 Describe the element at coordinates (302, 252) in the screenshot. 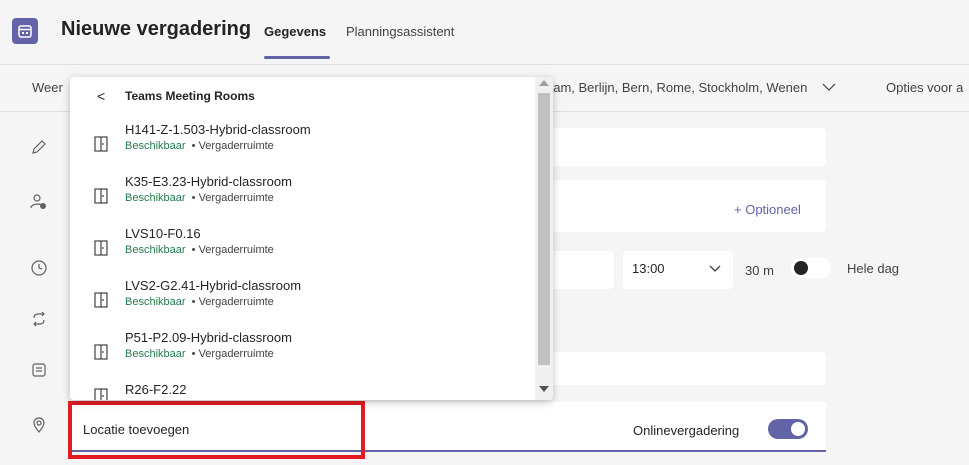

I see `room-option: LVS10-F0.16 Beschikbaar • Vergaderruimte` at that location.